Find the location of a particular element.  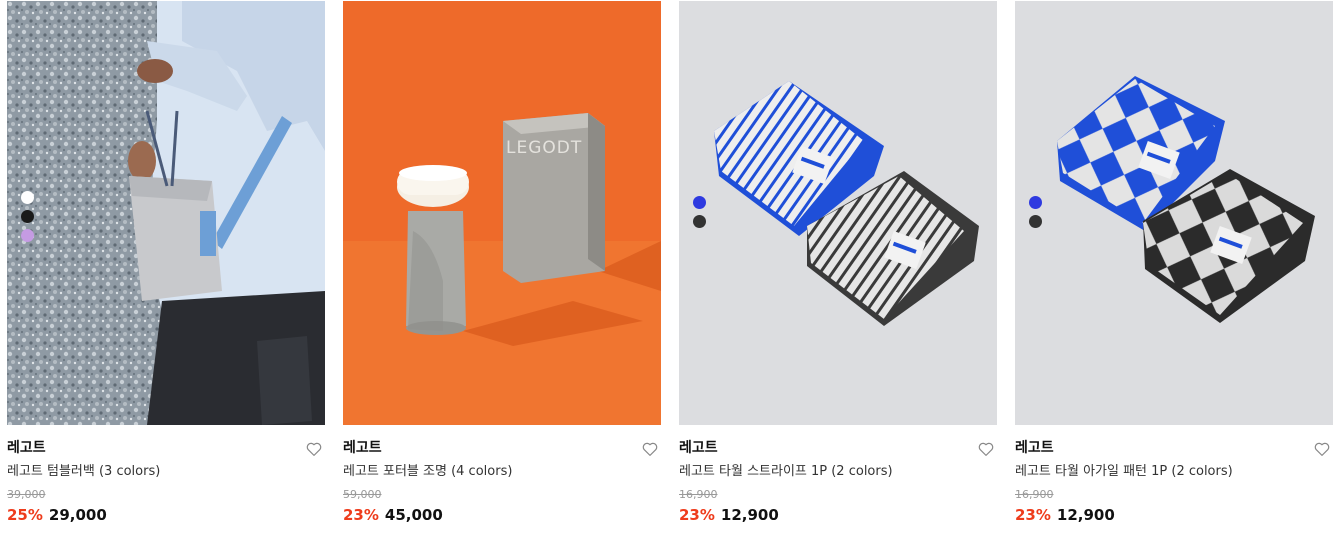

product-title: 레고트 텀블러백 (3 colors) is located at coordinates (166, 471).